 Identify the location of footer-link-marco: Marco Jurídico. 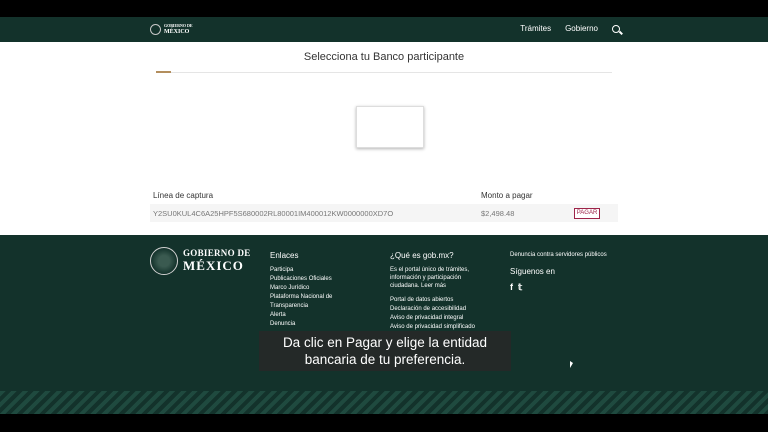
(301, 288).